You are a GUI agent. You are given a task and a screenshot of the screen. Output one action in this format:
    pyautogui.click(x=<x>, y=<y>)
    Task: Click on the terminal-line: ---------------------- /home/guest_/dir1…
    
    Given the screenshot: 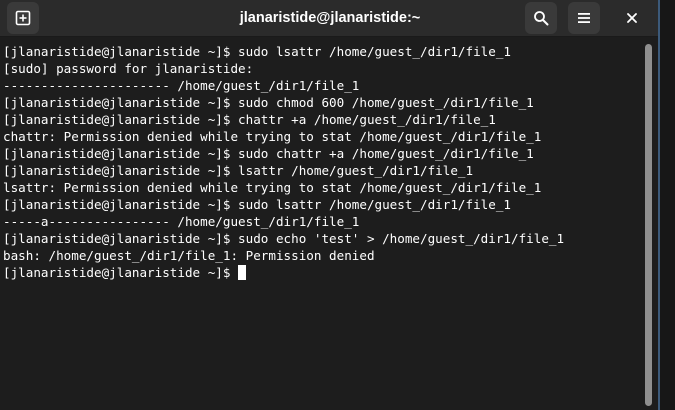 What is the action you would take?
    pyautogui.click(x=181, y=85)
    